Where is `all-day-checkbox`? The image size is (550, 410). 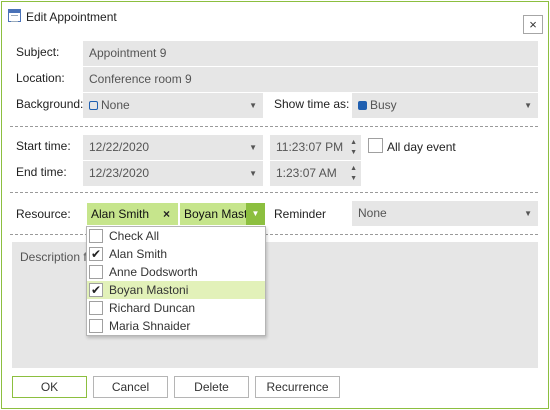
all-day-checkbox is located at coordinates (375, 145).